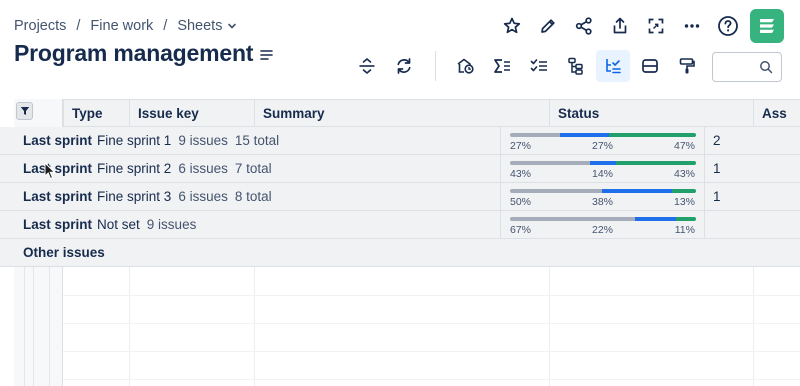  Describe the element at coordinates (267, 55) in the screenshot. I see `title-menu-icon` at that location.